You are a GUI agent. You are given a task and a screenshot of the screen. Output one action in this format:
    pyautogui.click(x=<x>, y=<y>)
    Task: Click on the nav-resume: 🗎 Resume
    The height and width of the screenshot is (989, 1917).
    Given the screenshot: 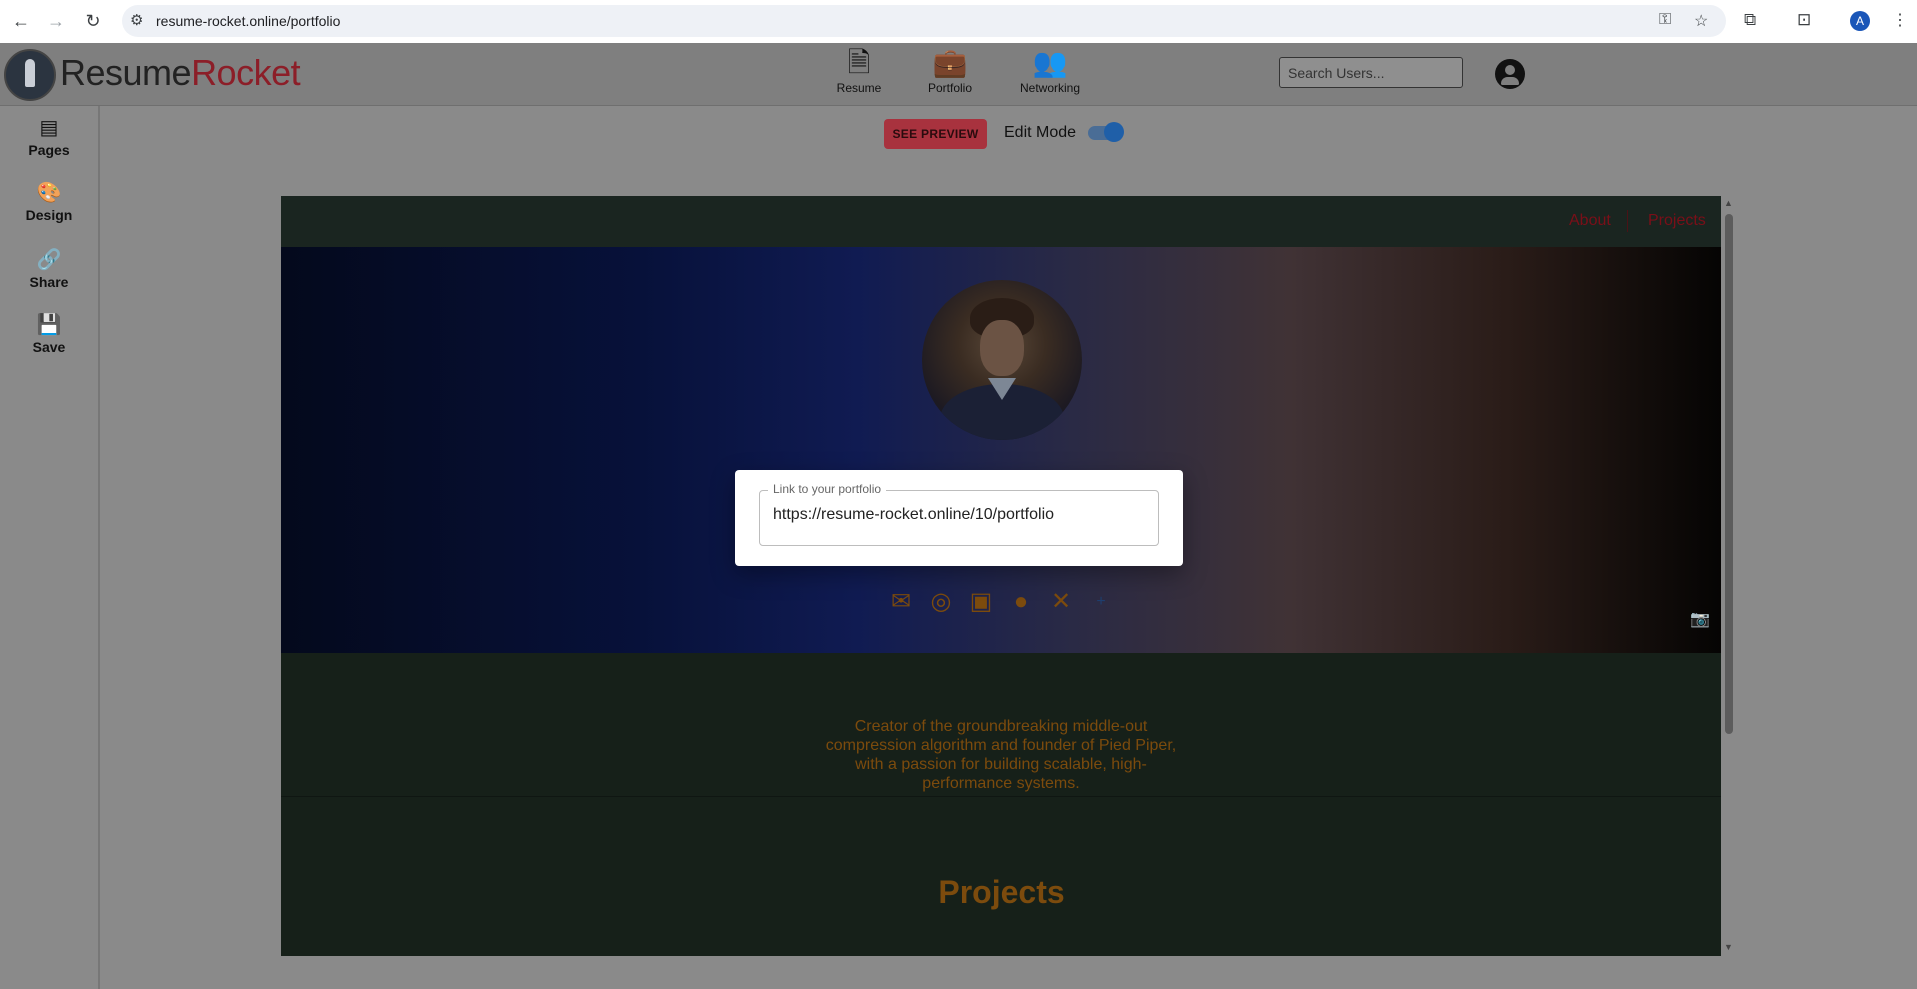 What is the action you would take?
    pyautogui.click(x=859, y=71)
    